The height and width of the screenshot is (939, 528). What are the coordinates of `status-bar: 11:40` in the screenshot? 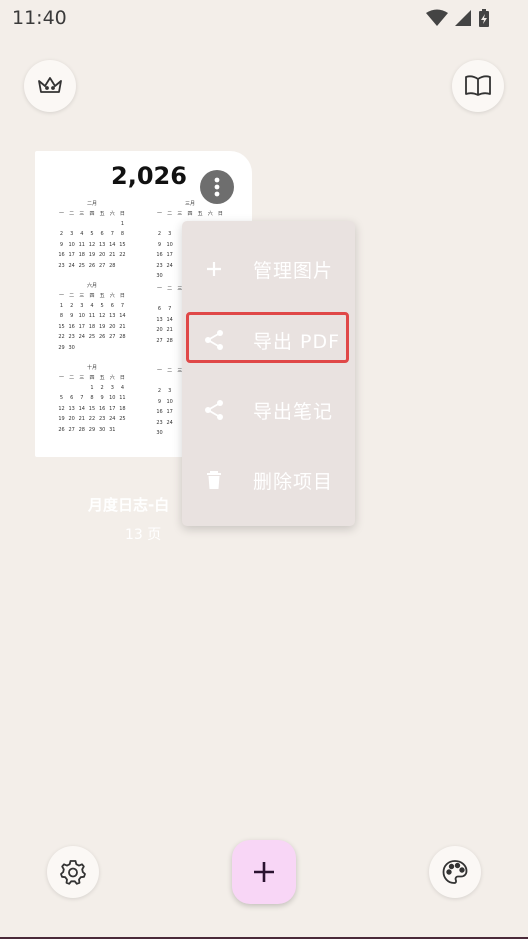 It's located at (264, 18).